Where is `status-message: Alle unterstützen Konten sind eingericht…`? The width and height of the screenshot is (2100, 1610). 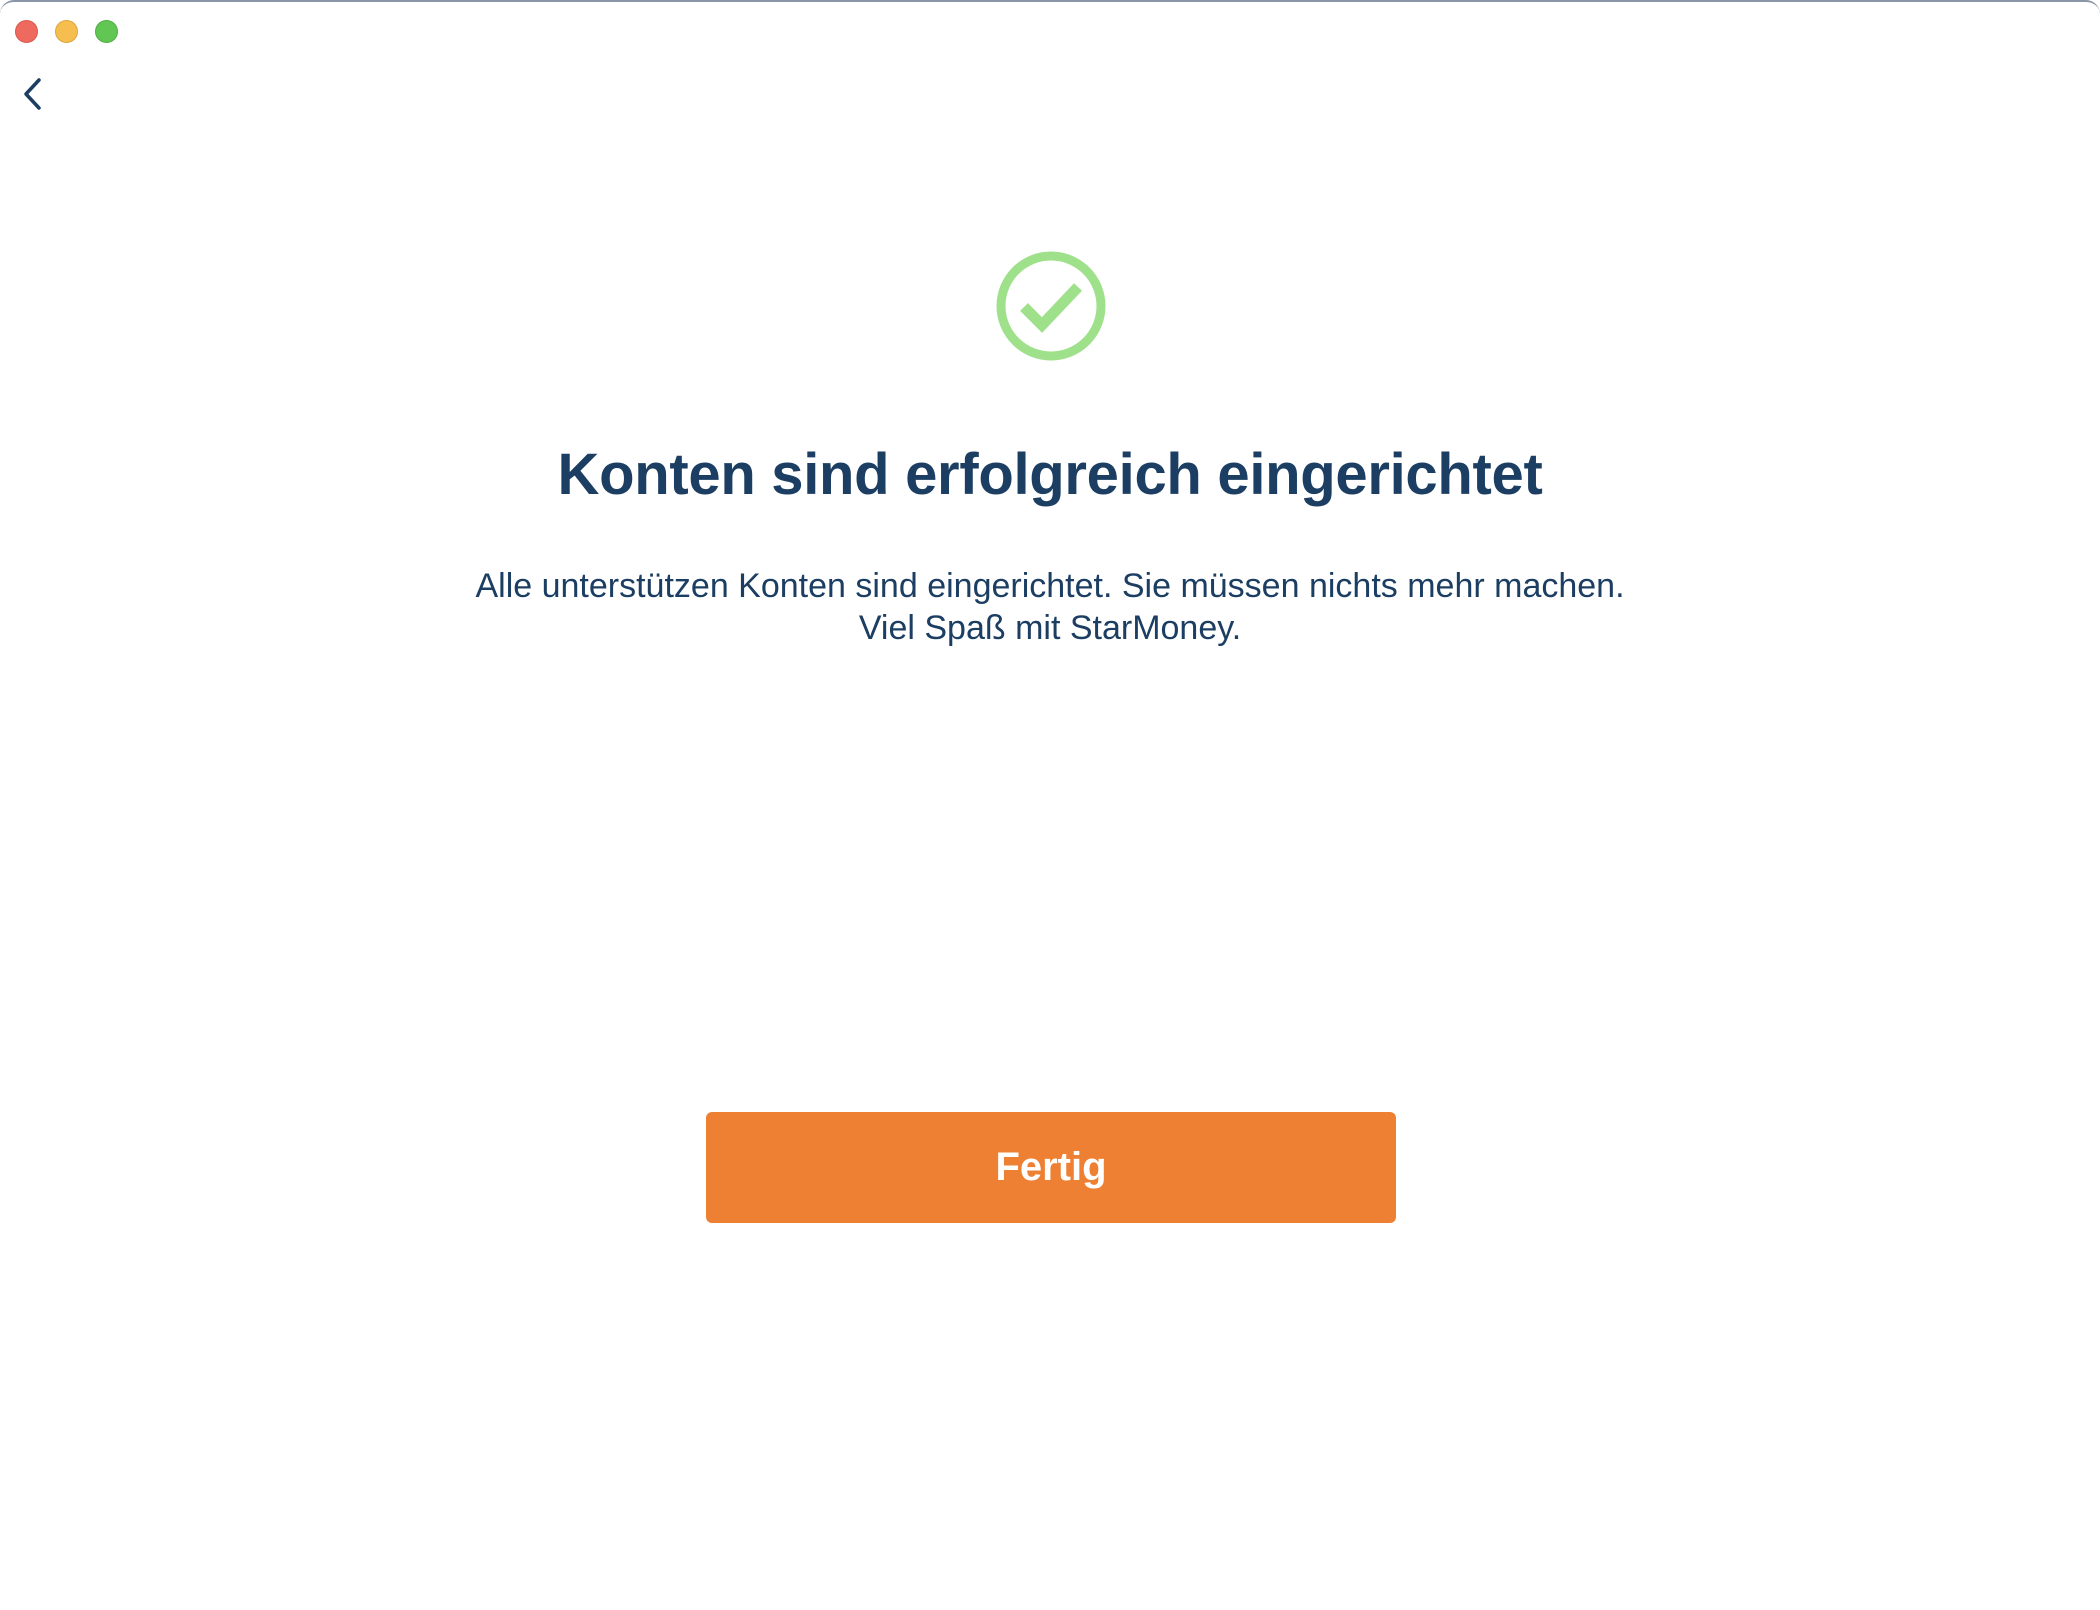 status-message: Alle unterstützen Konten sind eingericht… is located at coordinates (1050, 607).